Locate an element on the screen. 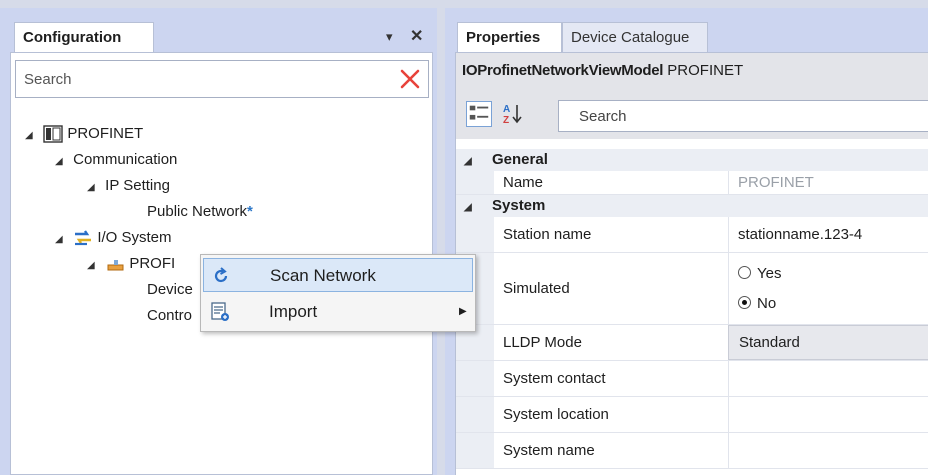  context-menu: Scan Network Import ▶ is located at coordinates (338, 293).